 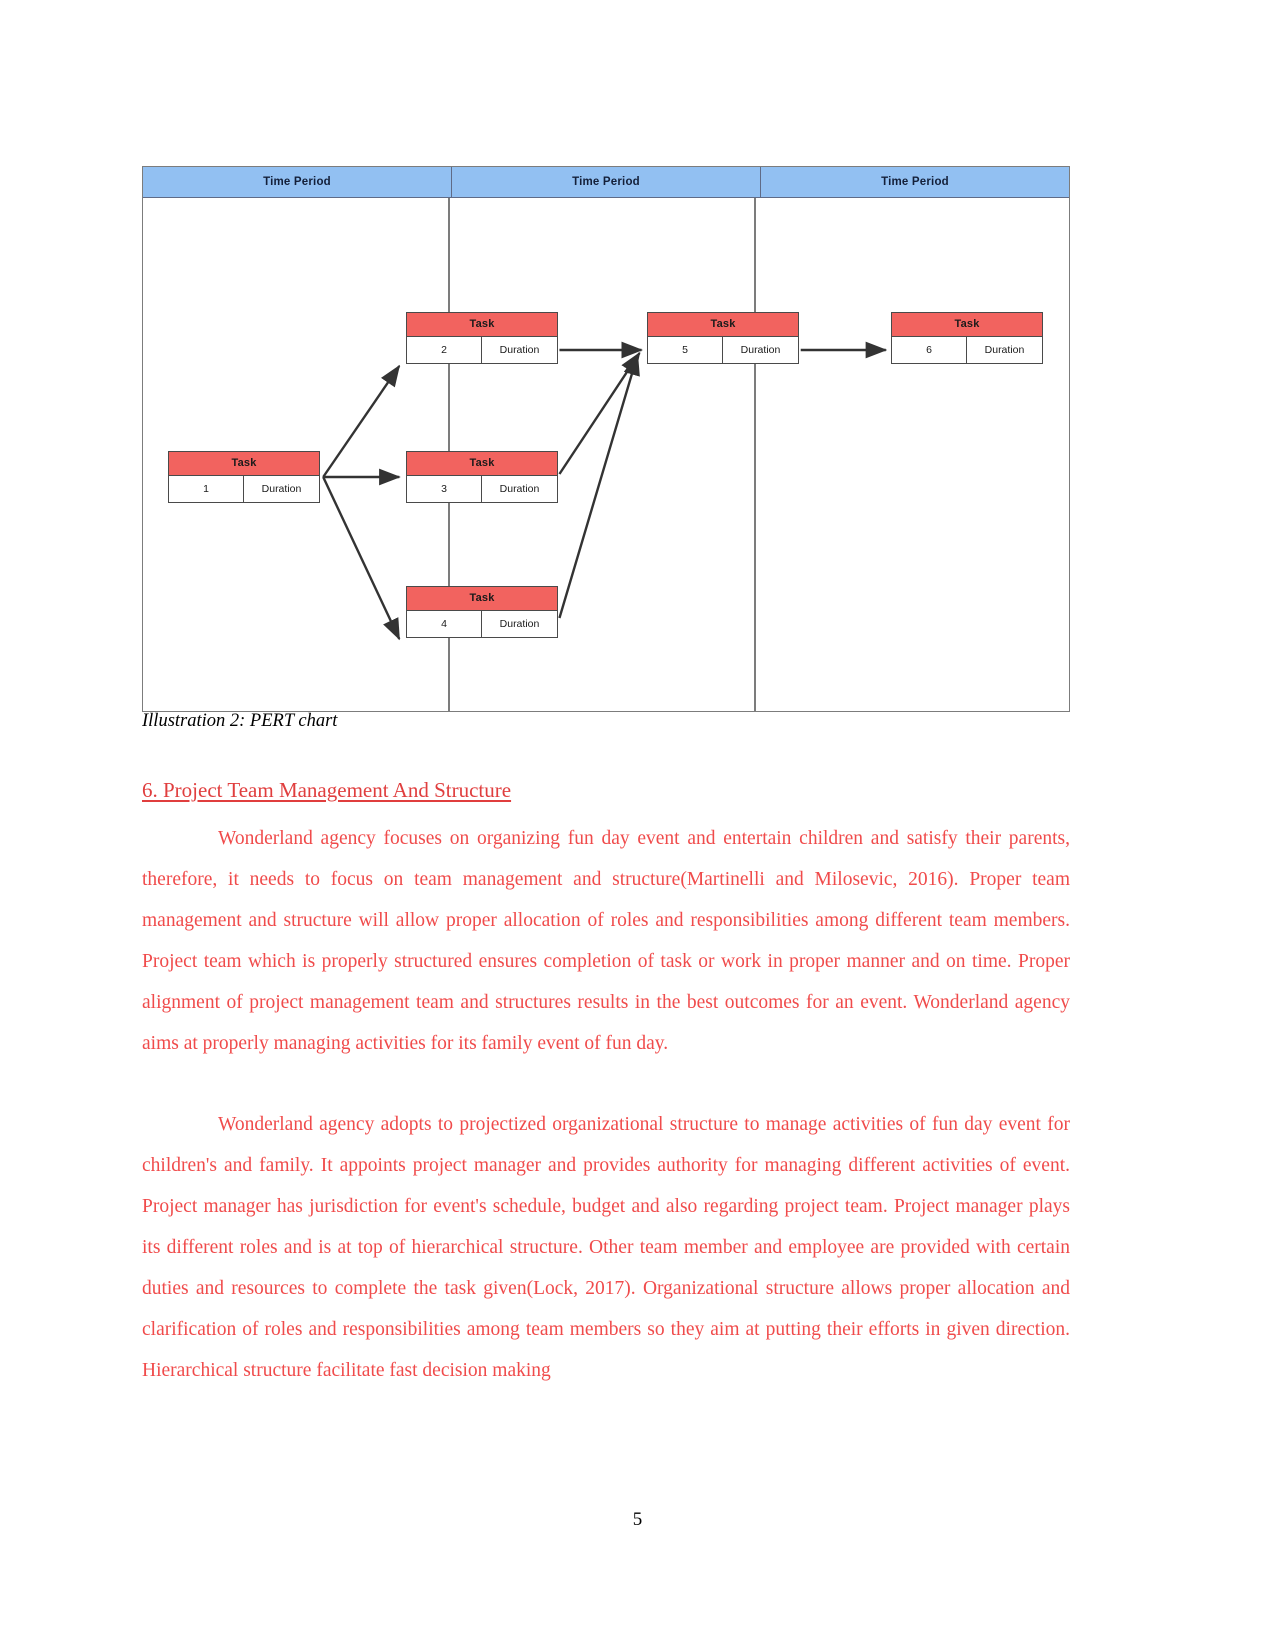 I want to click on task-node-3-duration: Duration, so click(x=519, y=489).